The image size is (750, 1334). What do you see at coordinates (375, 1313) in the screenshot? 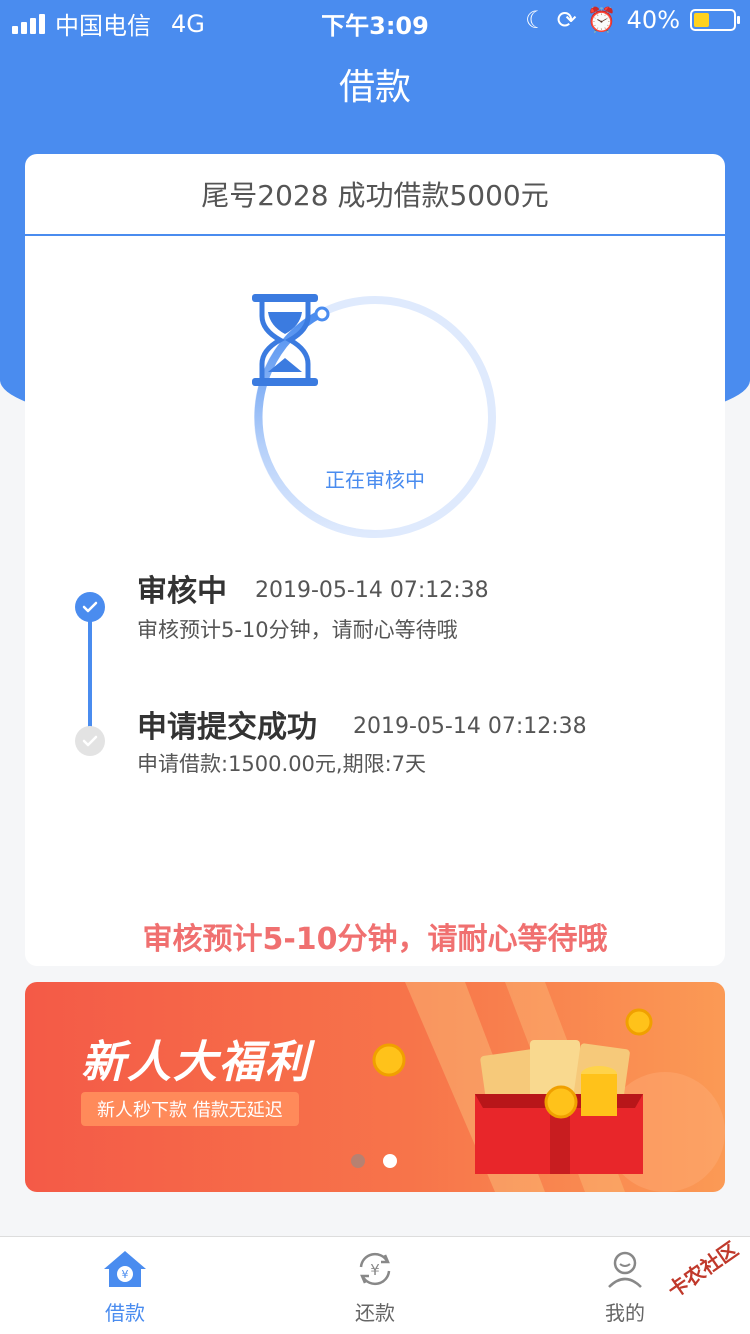
I see `tab-repay-label: 还款` at bounding box center [375, 1313].